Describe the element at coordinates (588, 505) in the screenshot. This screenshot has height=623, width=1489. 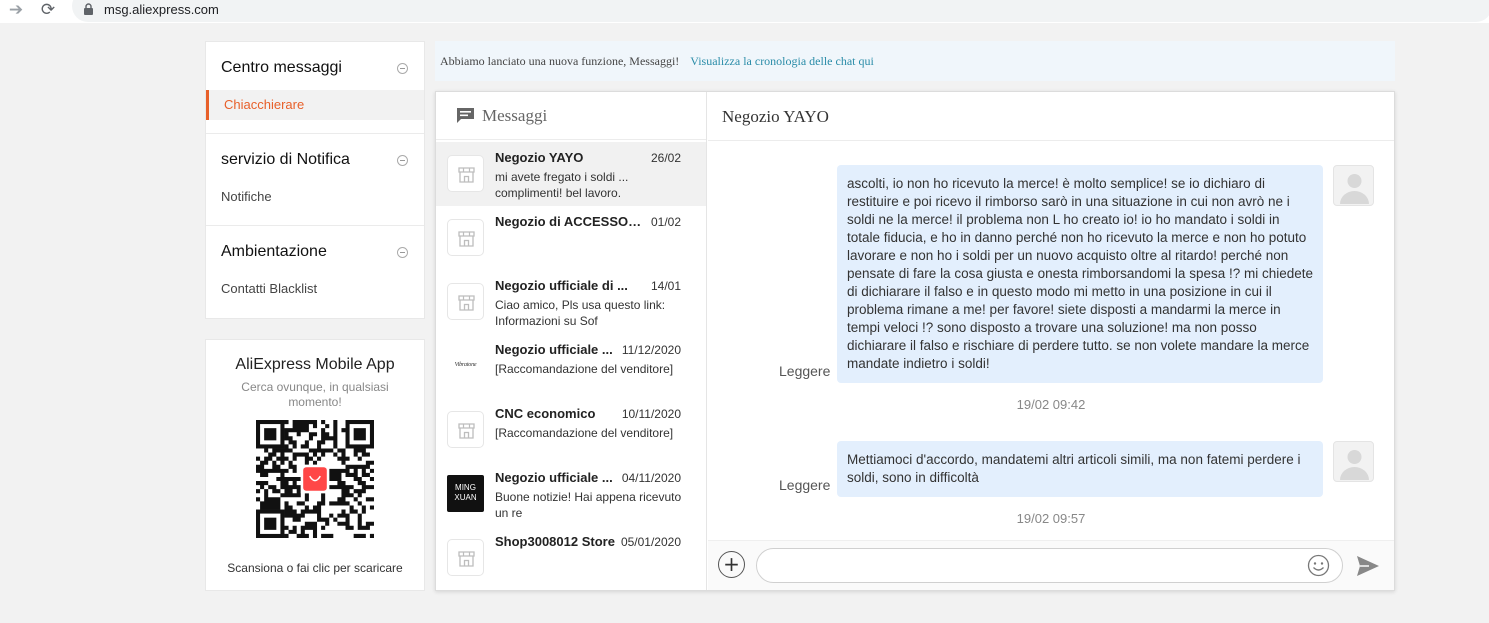
I see `conversation-preview: Buone notizie! Hai appena ricevuto un re` at that location.